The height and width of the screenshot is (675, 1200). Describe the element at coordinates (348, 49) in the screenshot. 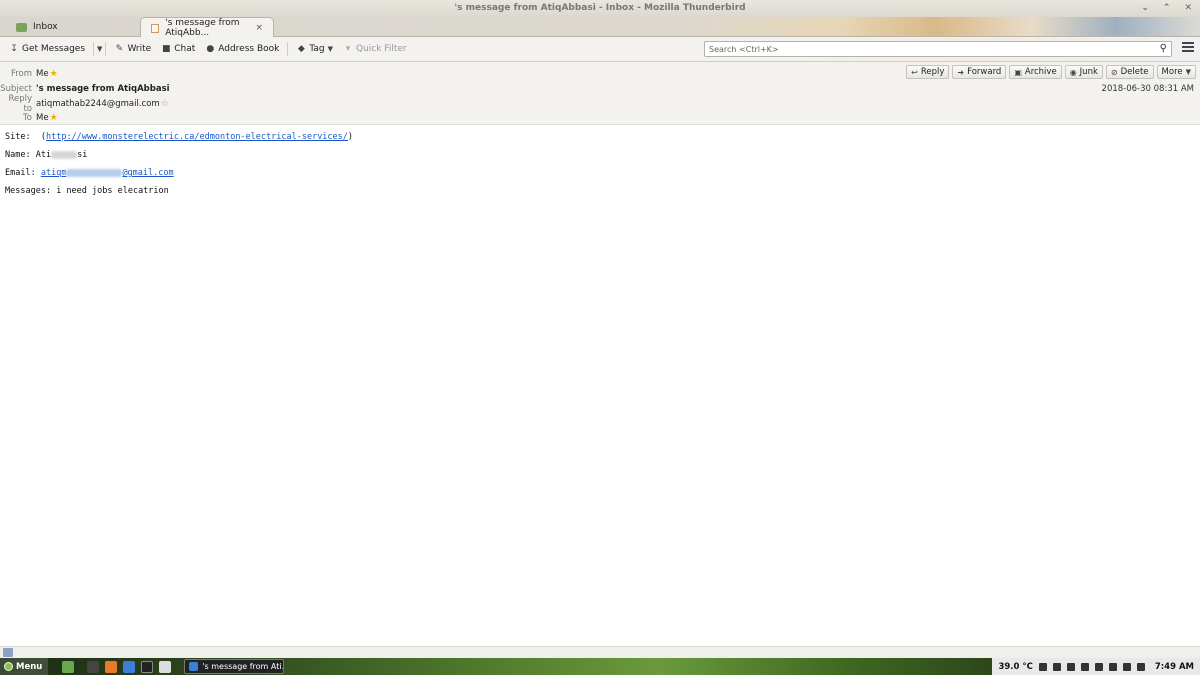

I see `filter-icon: ▾` at that location.